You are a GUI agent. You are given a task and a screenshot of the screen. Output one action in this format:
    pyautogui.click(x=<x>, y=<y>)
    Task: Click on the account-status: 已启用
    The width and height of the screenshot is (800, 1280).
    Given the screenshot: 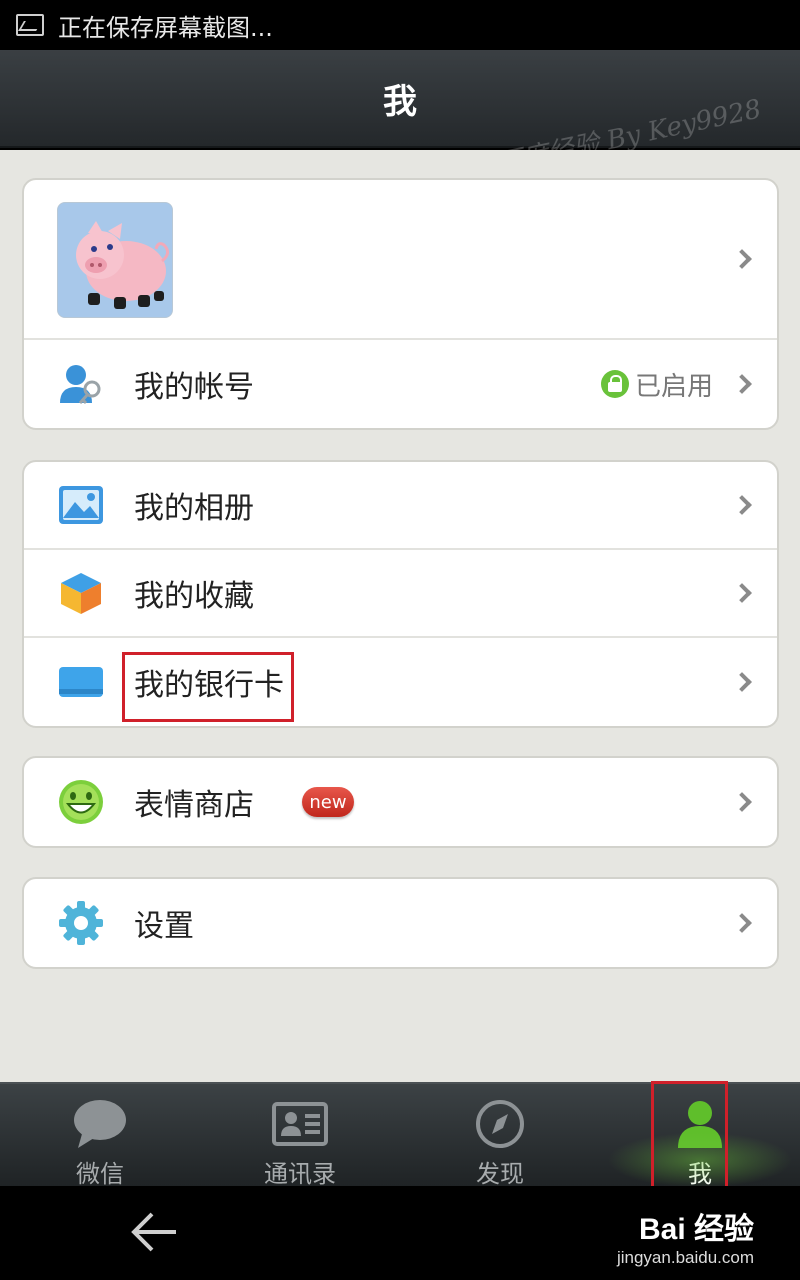 What is the action you would take?
    pyautogui.click(x=656, y=384)
    